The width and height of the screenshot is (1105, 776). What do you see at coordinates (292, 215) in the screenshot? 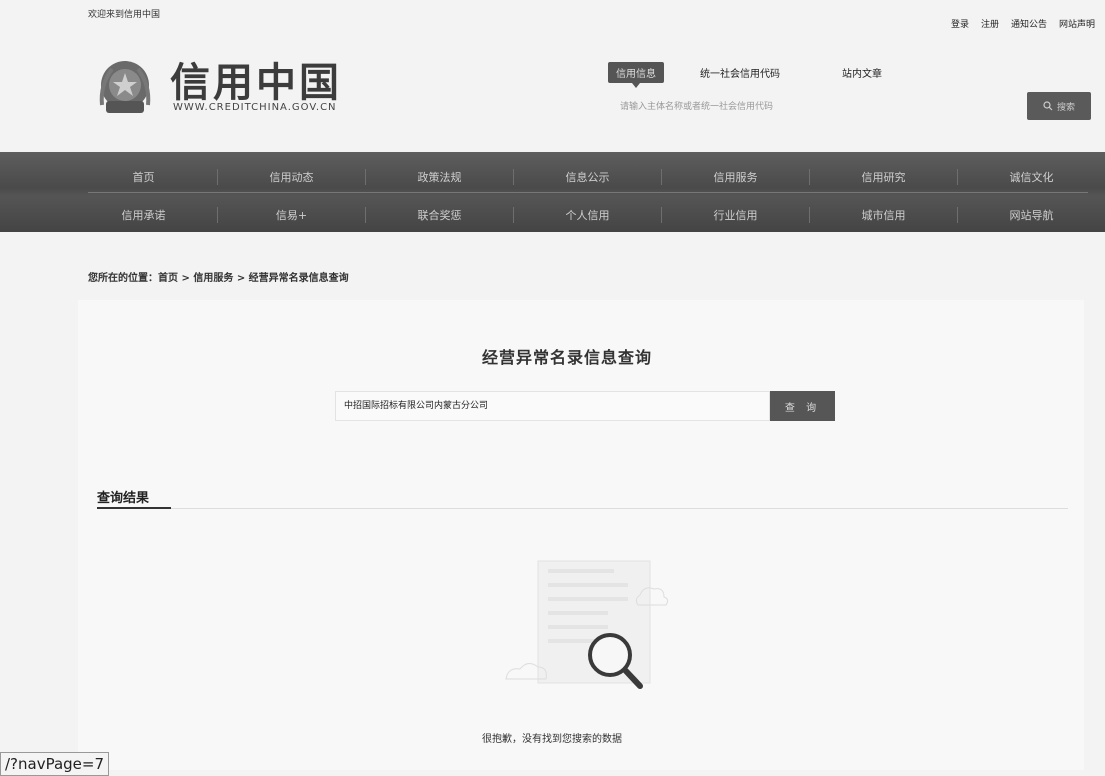
I see `nav-item-xinyi-plus: 信易+` at bounding box center [292, 215].